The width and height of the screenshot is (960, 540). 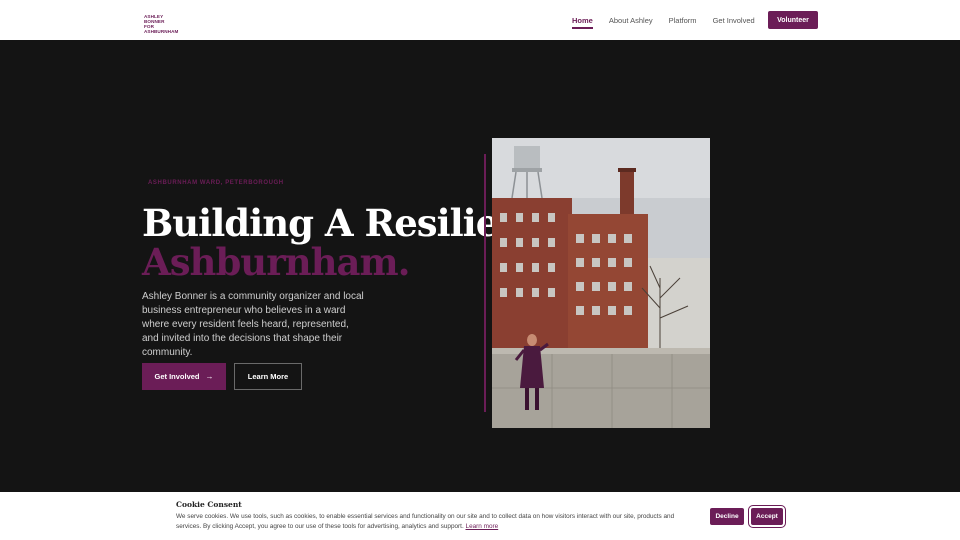 What do you see at coordinates (727, 516) in the screenshot?
I see `decline-button: Decline` at bounding box center [727, 516].